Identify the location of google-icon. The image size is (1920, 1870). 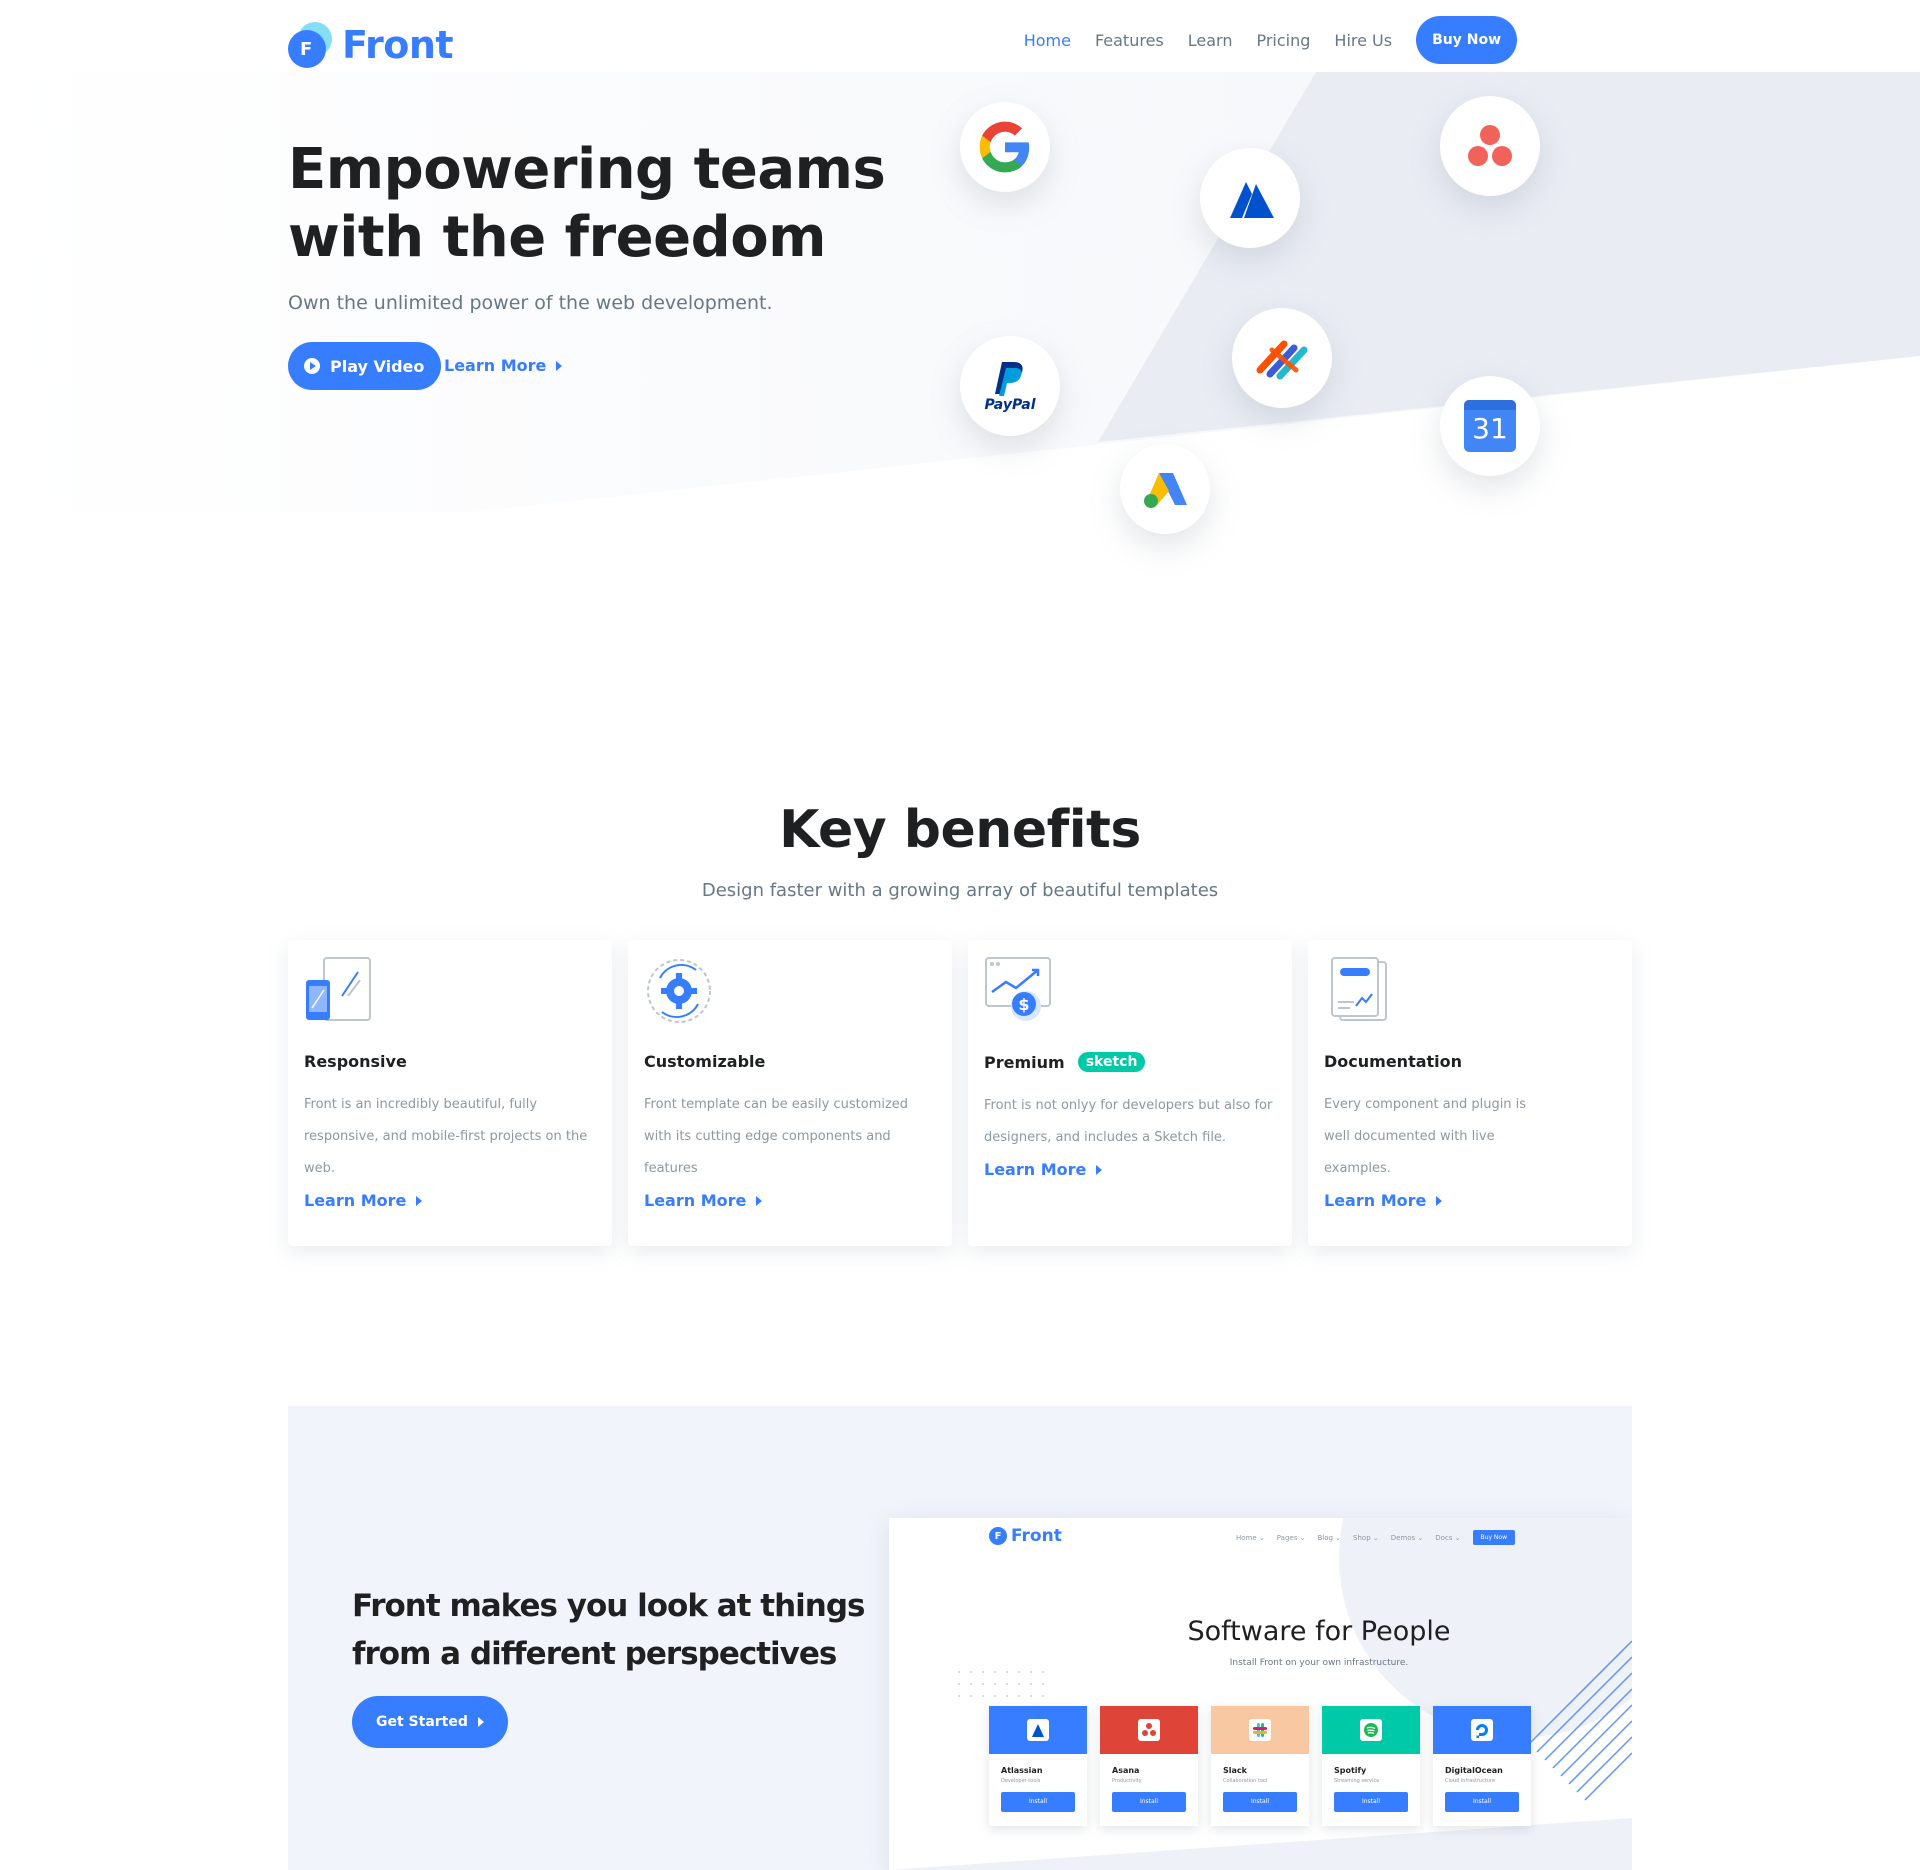
(1005, 147).